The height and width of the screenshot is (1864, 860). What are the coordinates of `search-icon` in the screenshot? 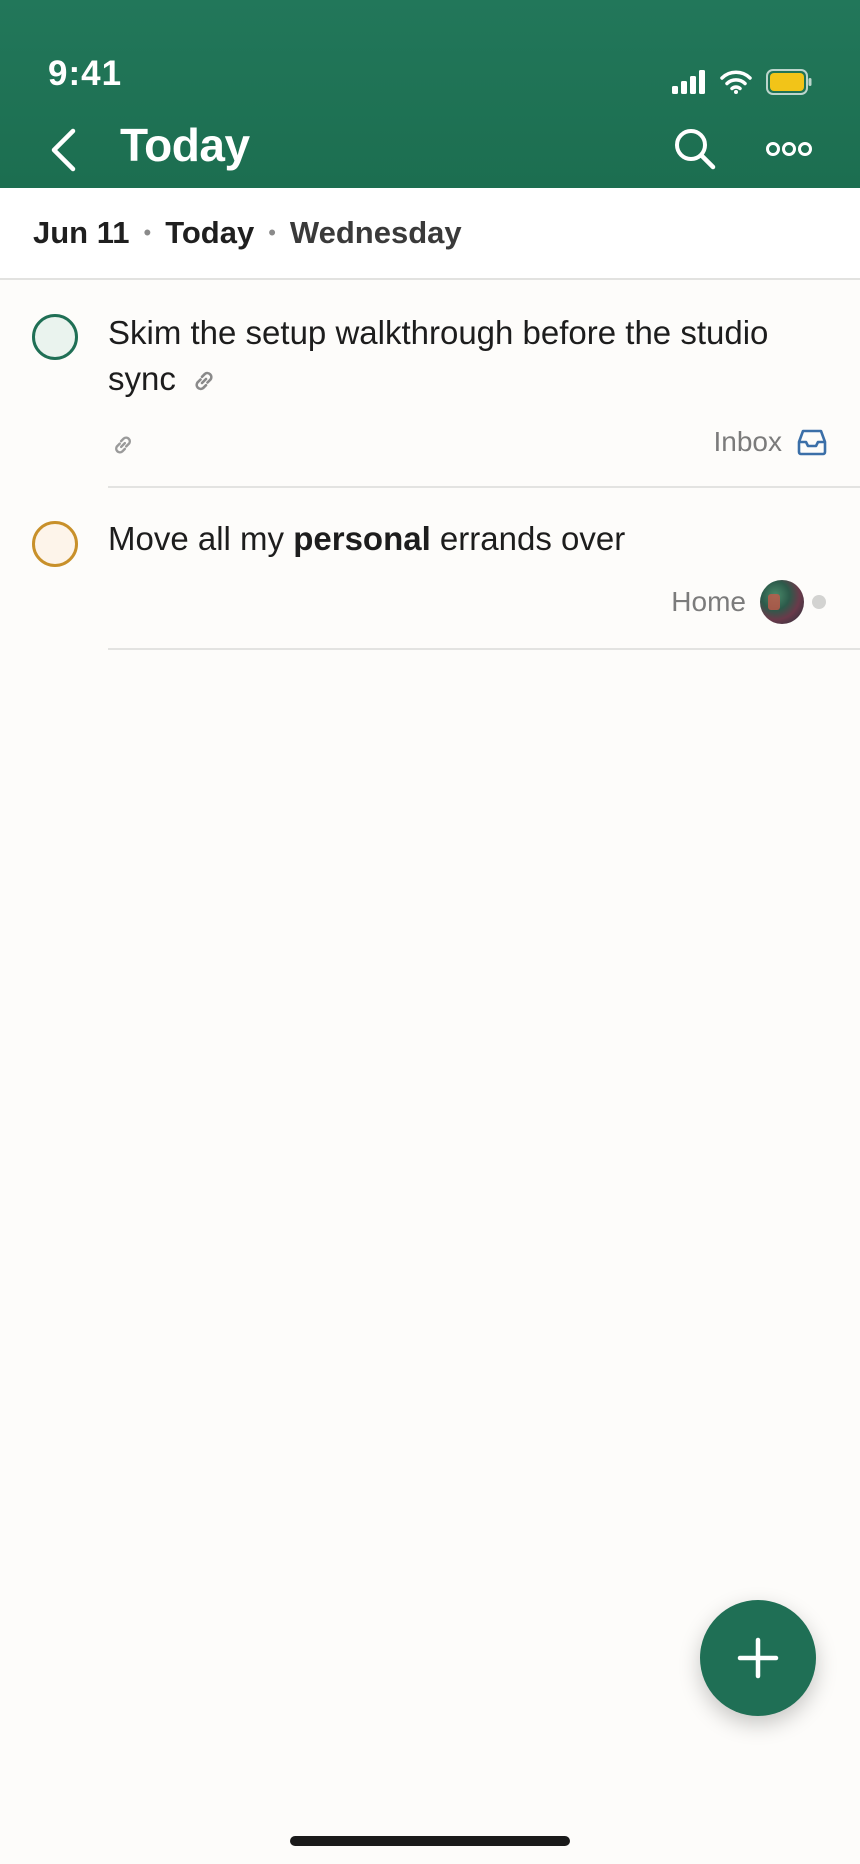 It's located at (695, 149).